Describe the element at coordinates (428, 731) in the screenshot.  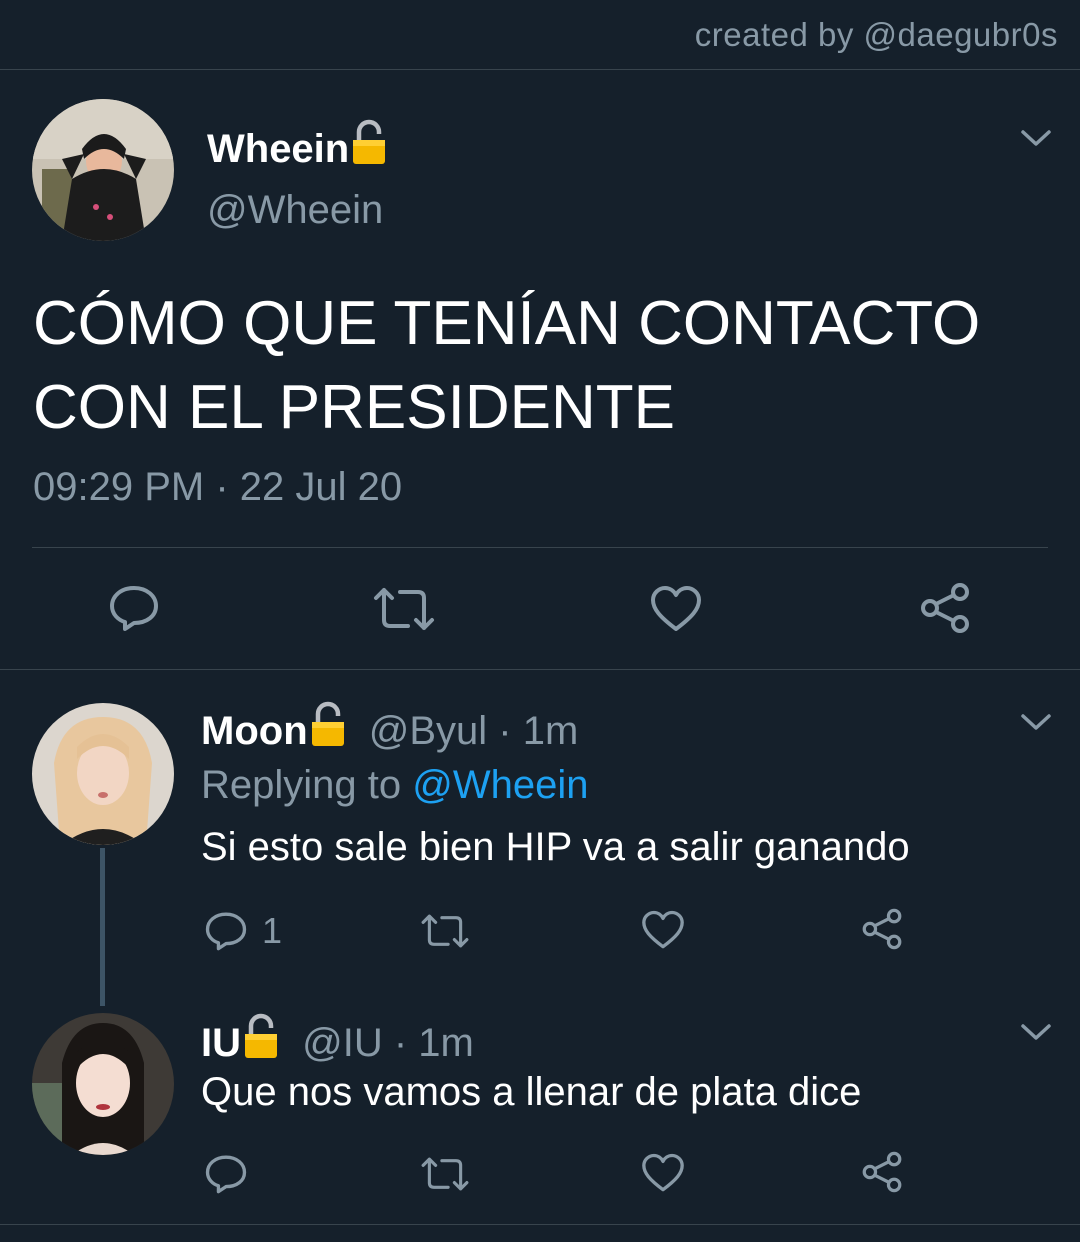
I see `handle: @Byul` at that location.